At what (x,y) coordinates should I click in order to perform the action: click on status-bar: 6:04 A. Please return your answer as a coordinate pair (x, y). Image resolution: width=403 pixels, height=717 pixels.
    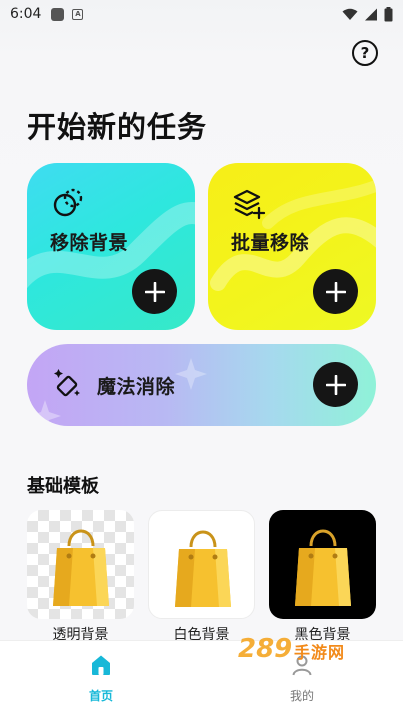
    Looking at the image, I should click on (201, 14).